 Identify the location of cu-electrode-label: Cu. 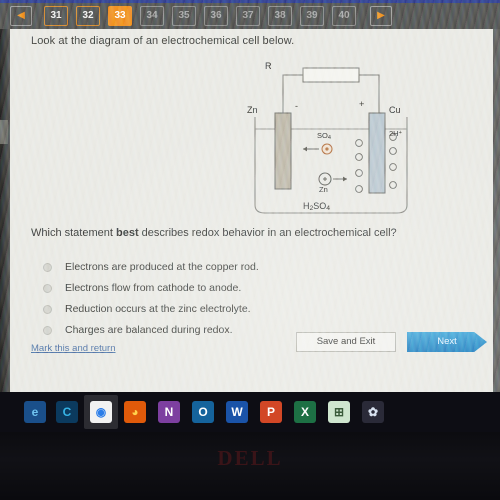
(395, 110).